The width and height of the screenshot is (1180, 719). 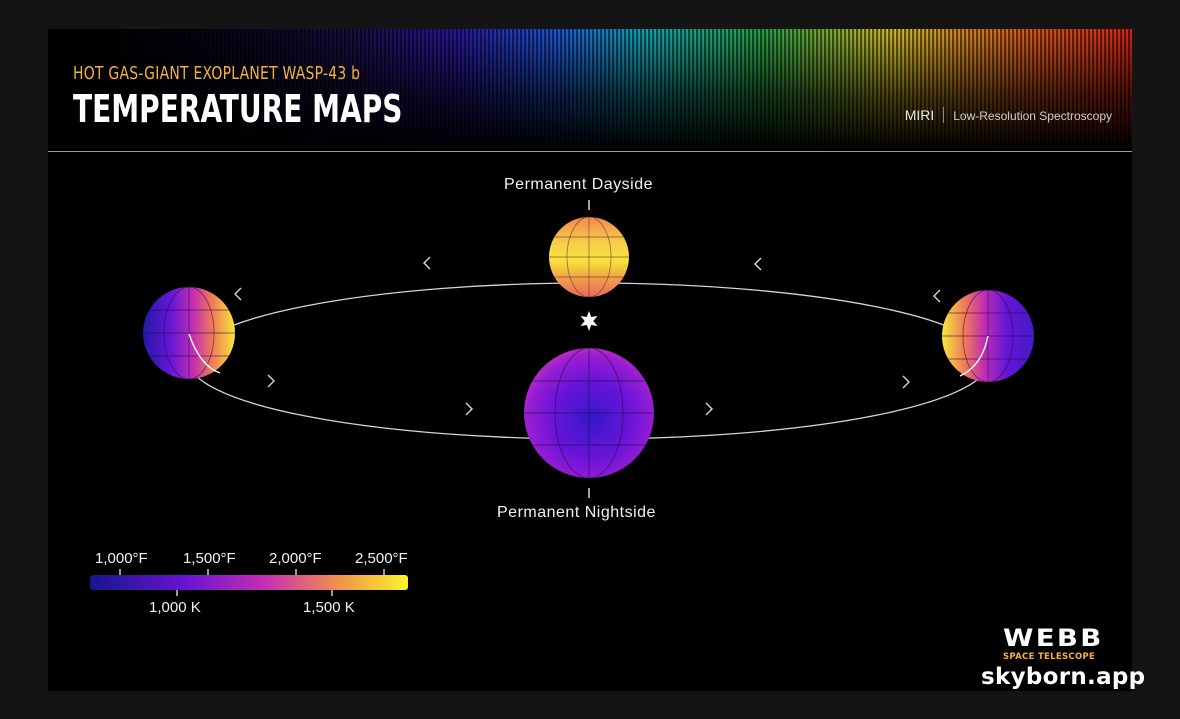 What do you see at coordinates (329, 607) in the screenshot?
I see `scale-label-k-1500: 1,500 K` at bounding box center [329, 607].